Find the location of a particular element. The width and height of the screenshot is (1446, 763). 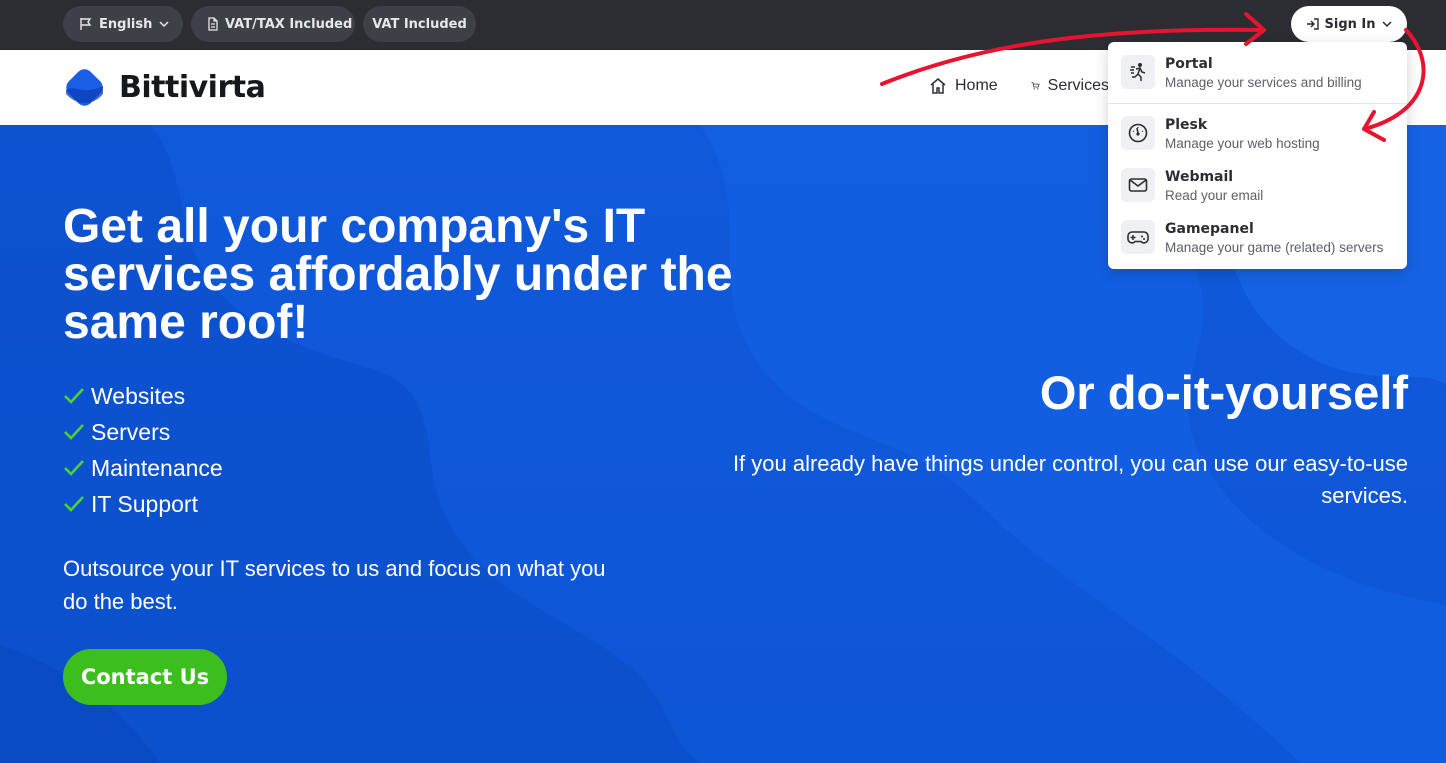

dropdown-item-title: Portal is located at coordinates (1189, 64).